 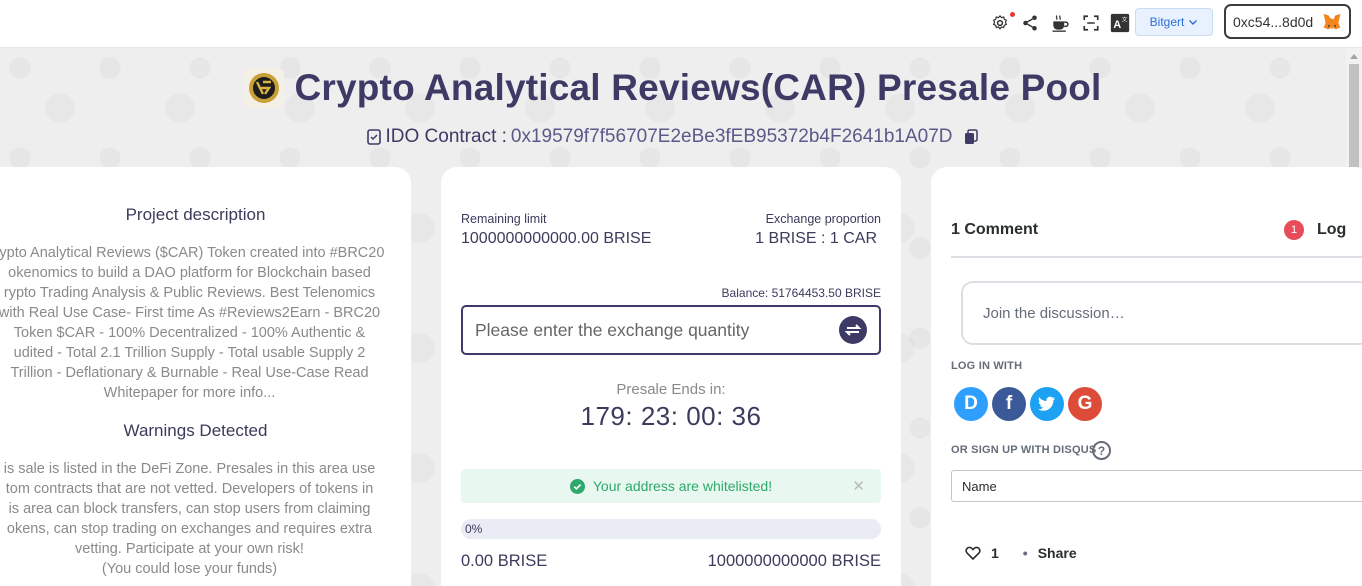 What do you see at coordinates (1125, 19) in the screenshot?
I see `svg-text: 文` at bounding box center [1125, 19].